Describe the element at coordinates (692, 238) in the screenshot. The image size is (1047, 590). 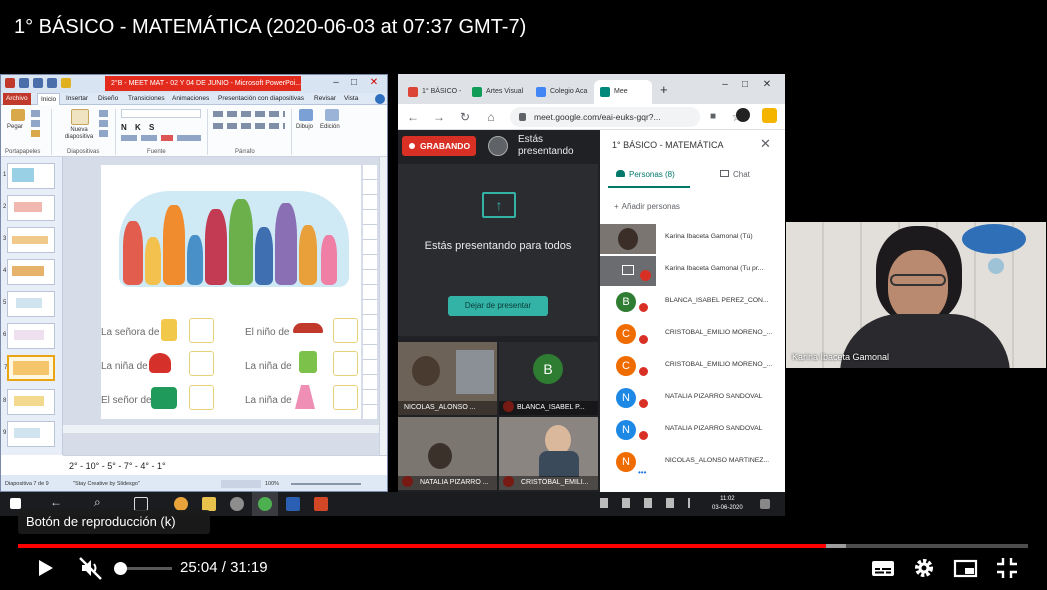
I see `participant-row: Karina Ibaceta Gamonal (Tú)` at that location.